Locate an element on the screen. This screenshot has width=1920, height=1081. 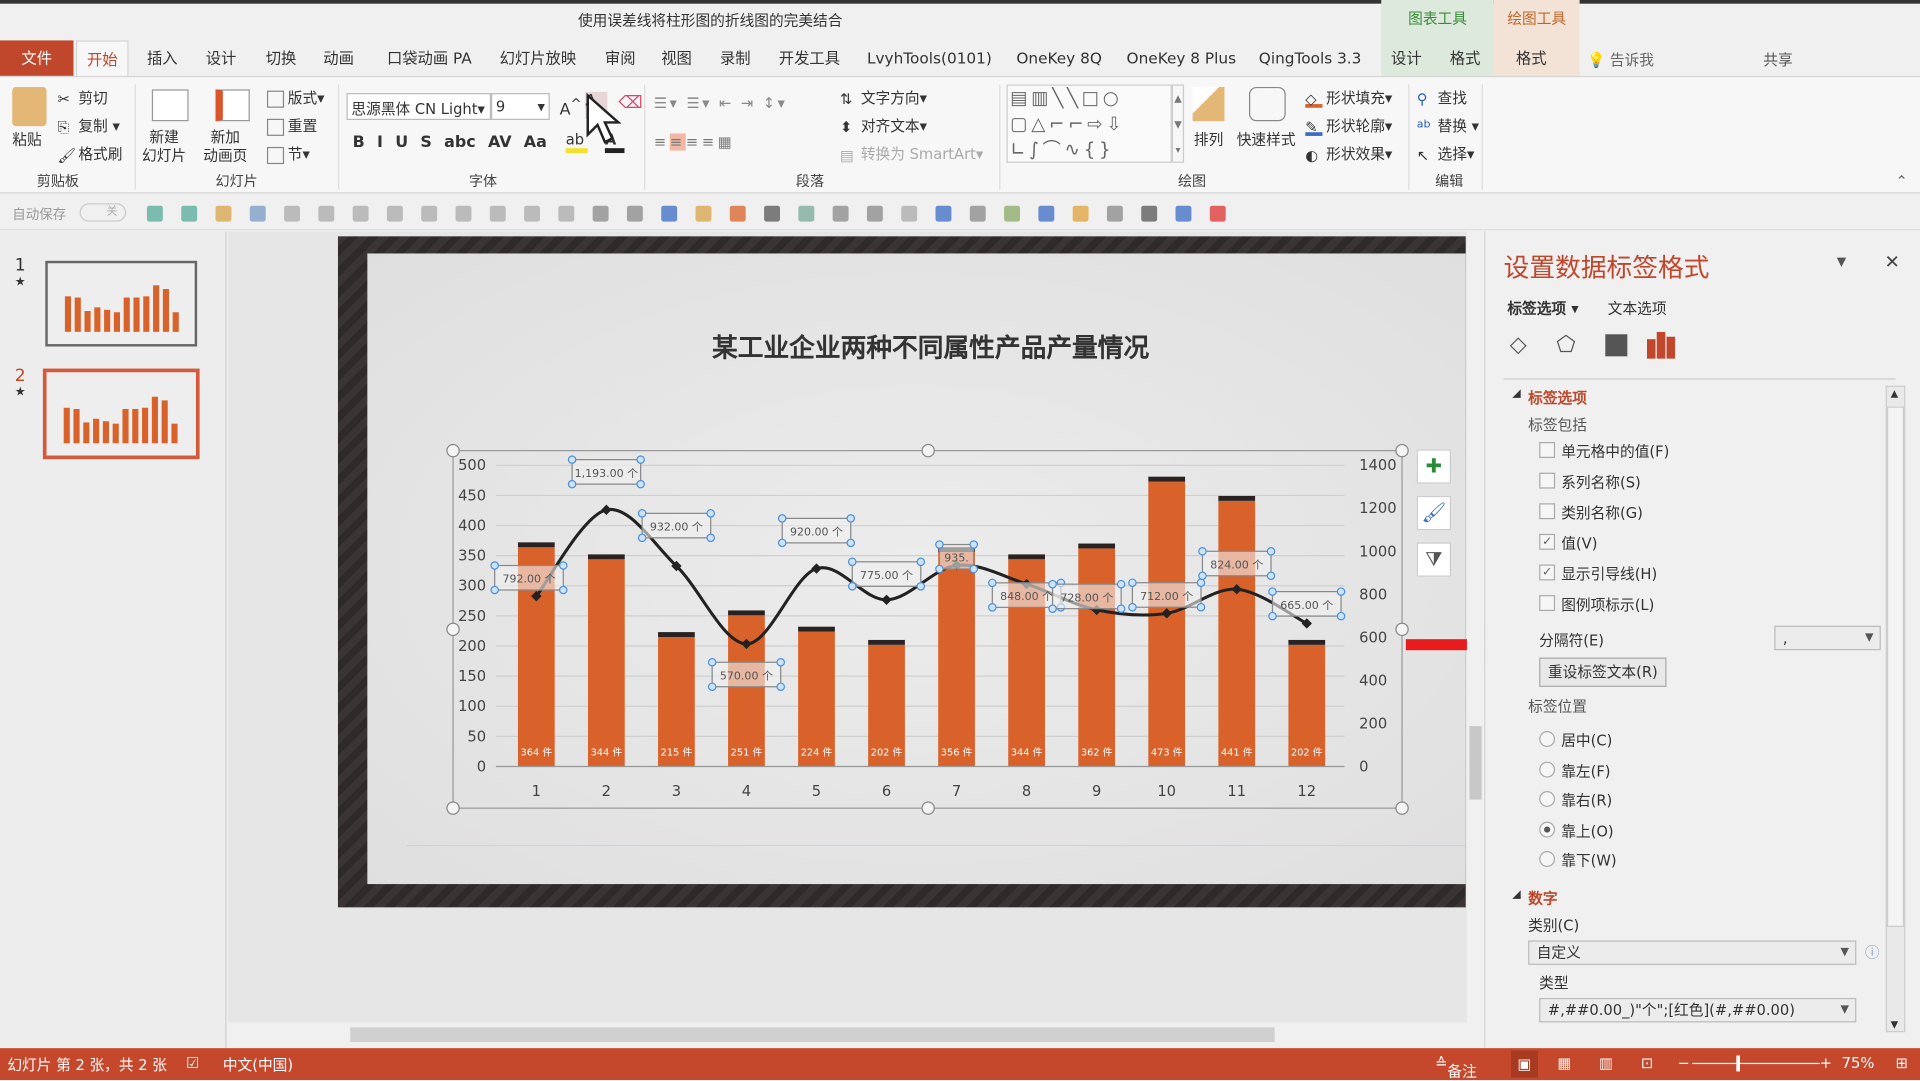
section-label-options: 标签选项 is located at coordinates (1557, 397).